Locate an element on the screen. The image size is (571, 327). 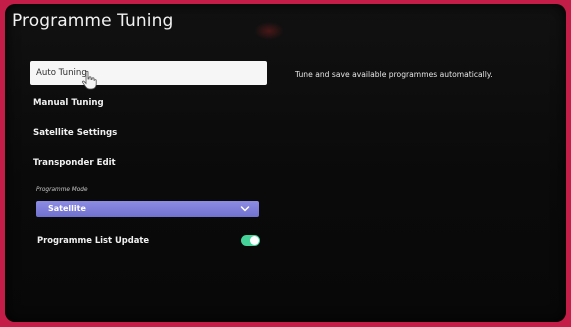
screen-glare is located at coordinates (269, 31).